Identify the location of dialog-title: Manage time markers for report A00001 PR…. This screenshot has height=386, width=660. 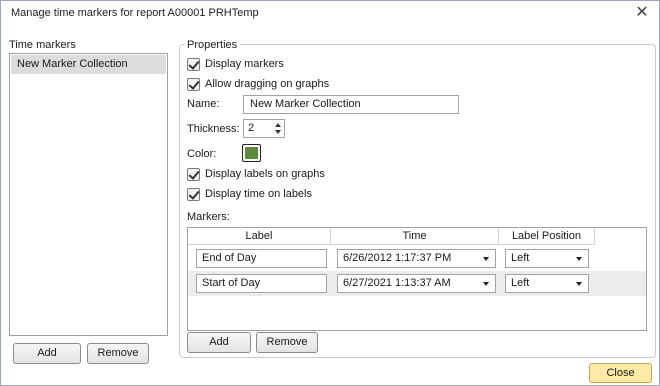
(135, 13).